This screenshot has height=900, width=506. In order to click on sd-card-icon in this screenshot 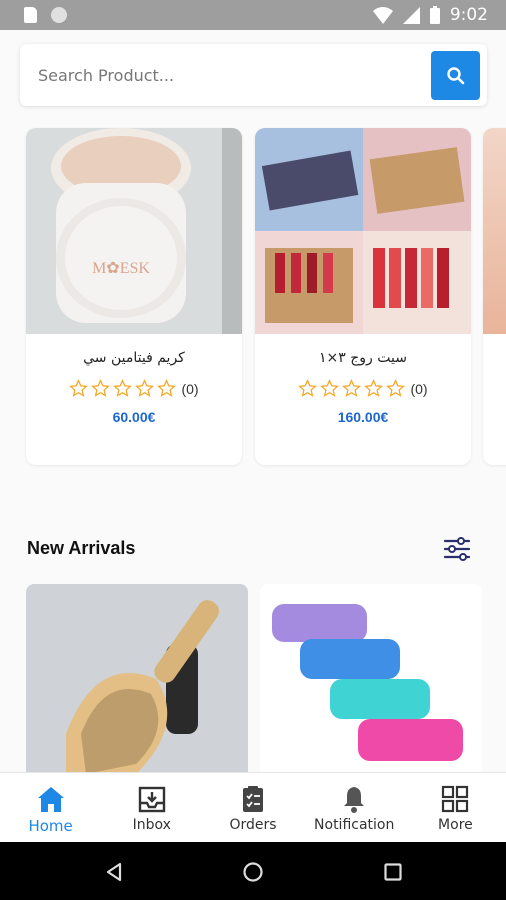, I will do `click(30, 15)`.